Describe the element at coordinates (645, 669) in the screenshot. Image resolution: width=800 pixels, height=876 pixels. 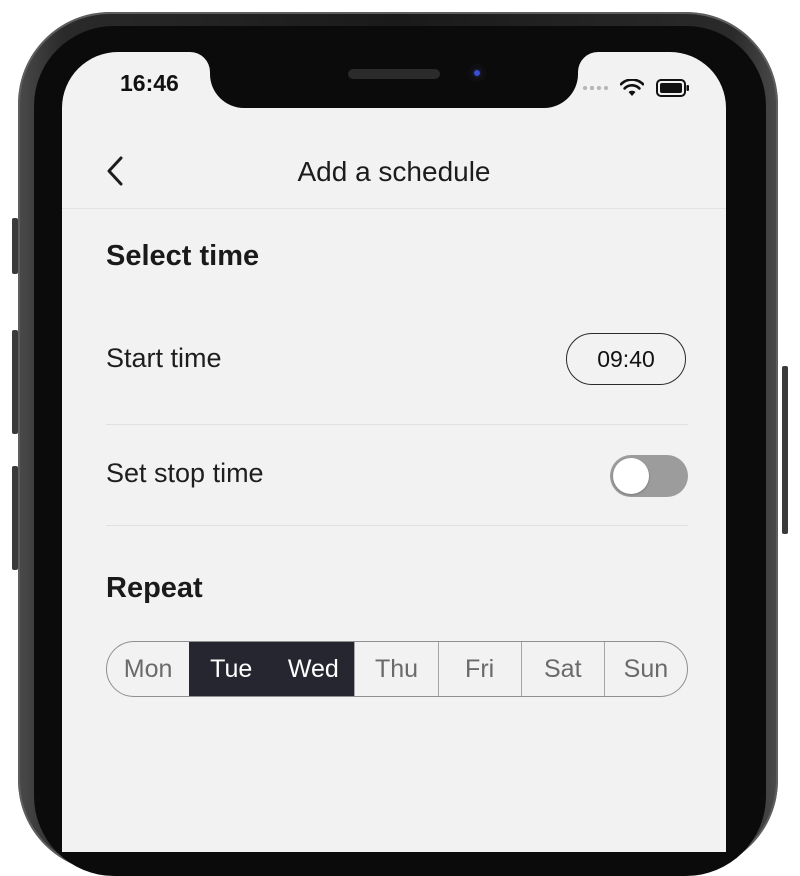
I see `day-sun-button: Sun` at that location.